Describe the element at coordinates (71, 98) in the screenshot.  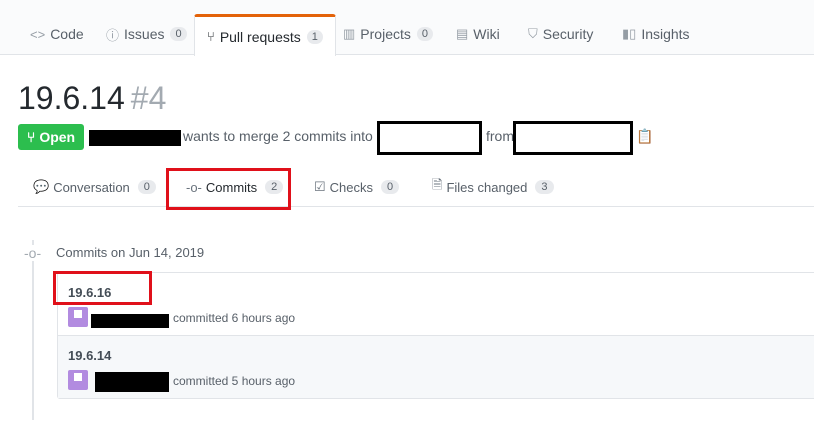
I see `pr-title-text: 19.6.14` at that location.